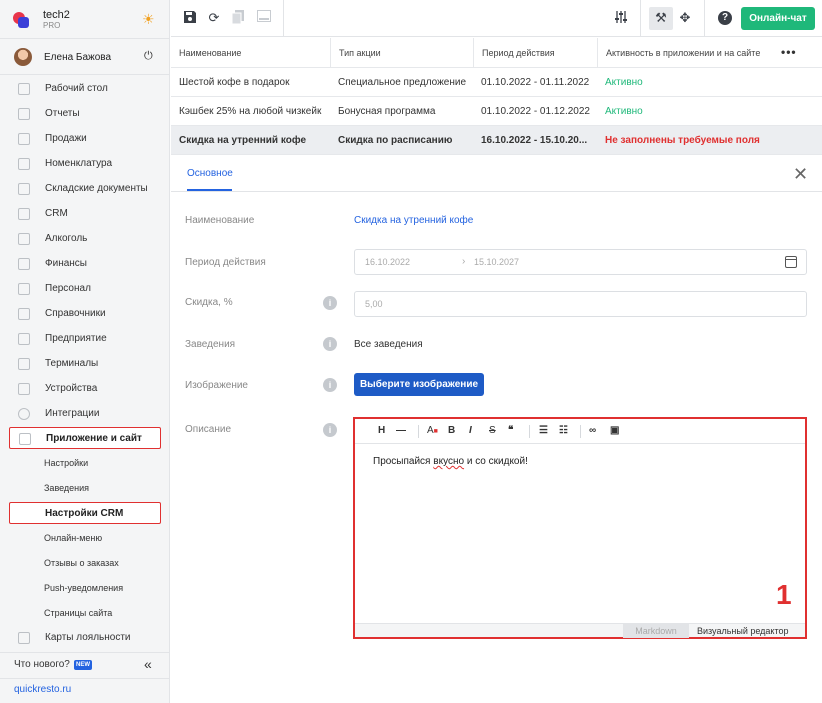  What do you see at coordinates (621, 18) in the screenshot?
I see `filters-icon` at bounding box center [621, 18].